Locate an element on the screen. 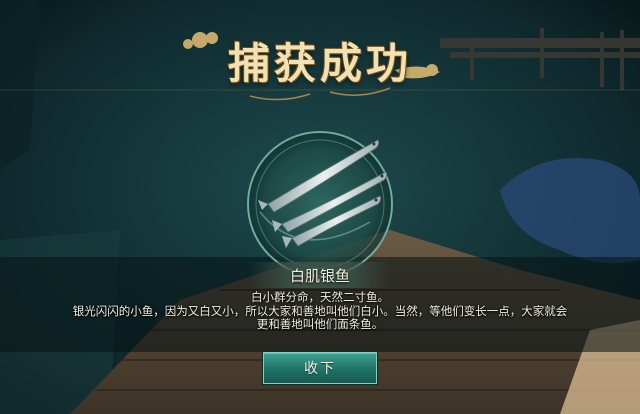 The width and height of the screenshot is (640, 414). fish-name-banner: 白肌银鱼 is located at coordinates (320, 275).